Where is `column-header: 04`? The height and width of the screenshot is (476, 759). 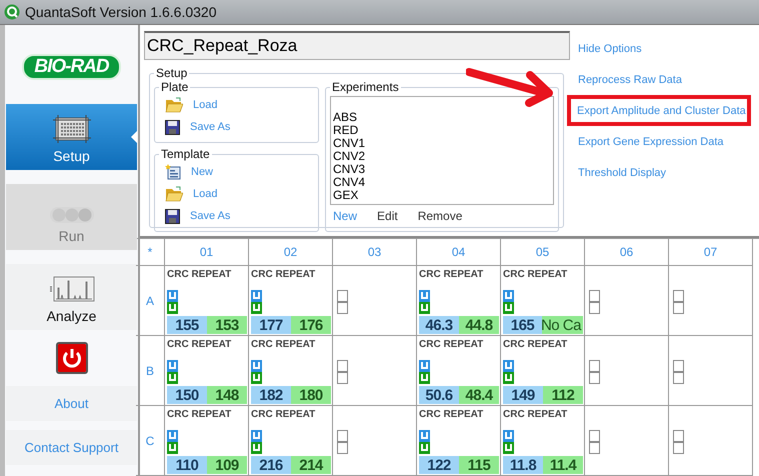 column-header: 04 is located at coordinates (459, 252).